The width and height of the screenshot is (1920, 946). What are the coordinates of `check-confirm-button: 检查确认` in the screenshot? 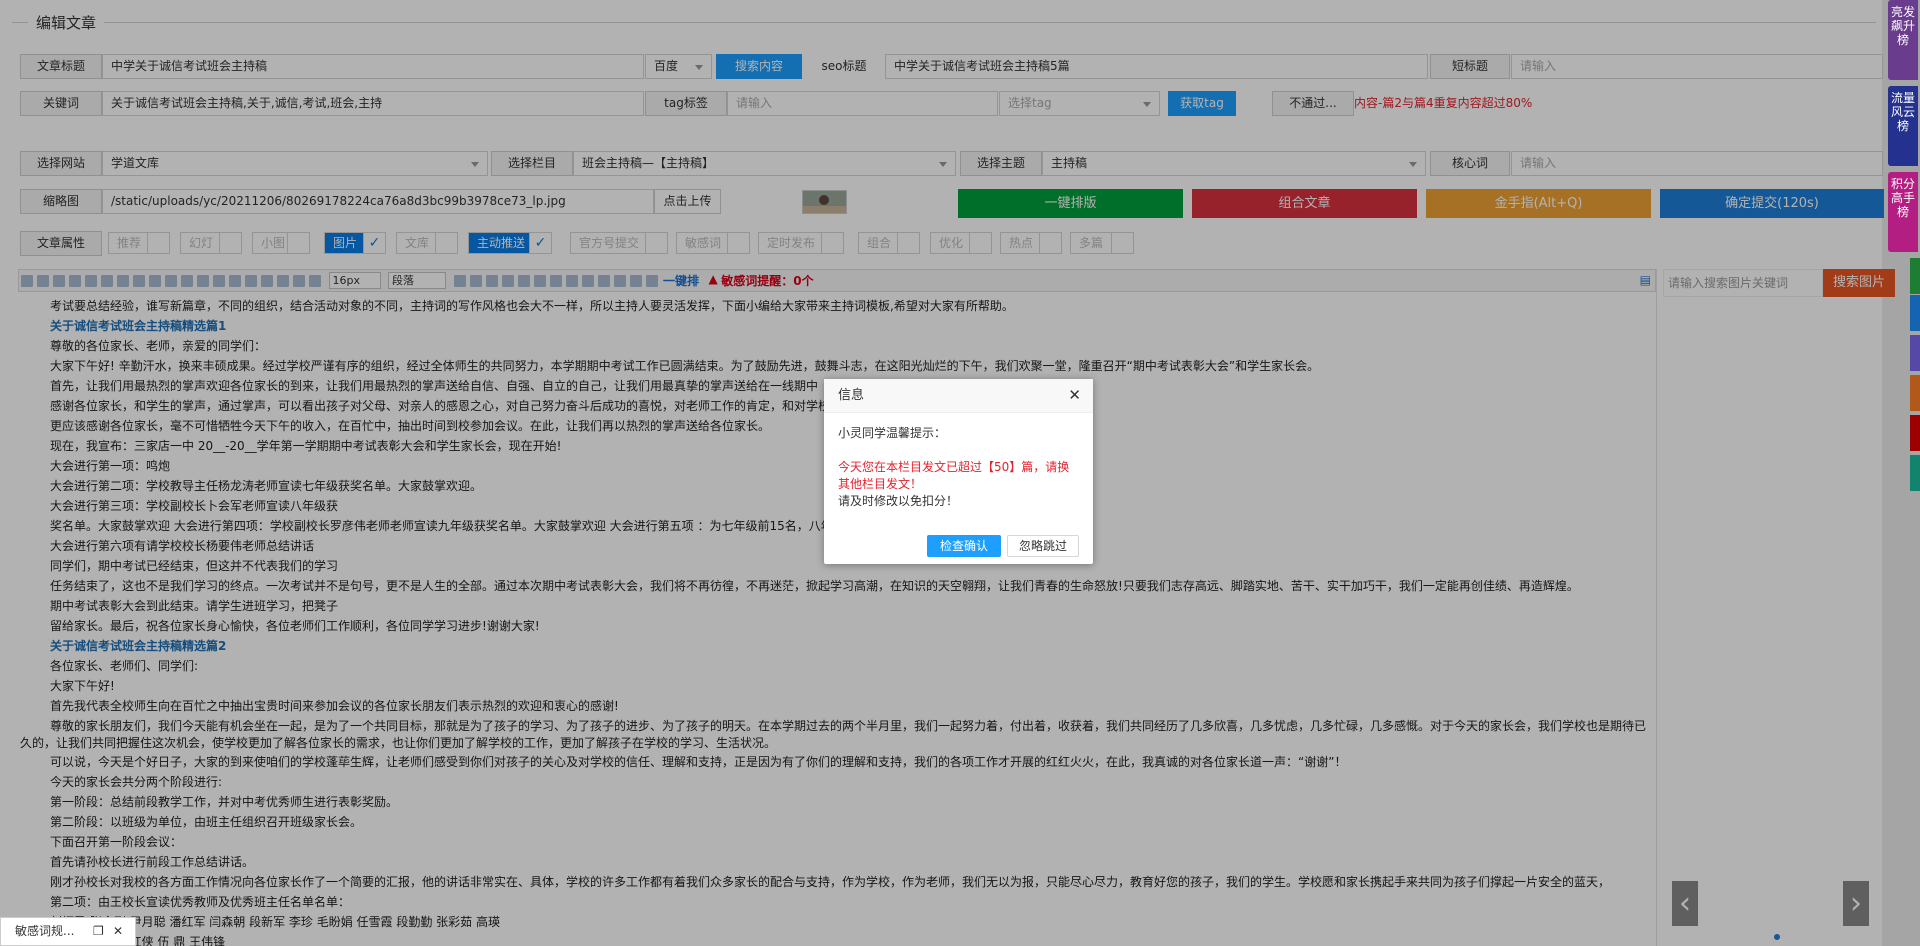 It's located at (964, 546).